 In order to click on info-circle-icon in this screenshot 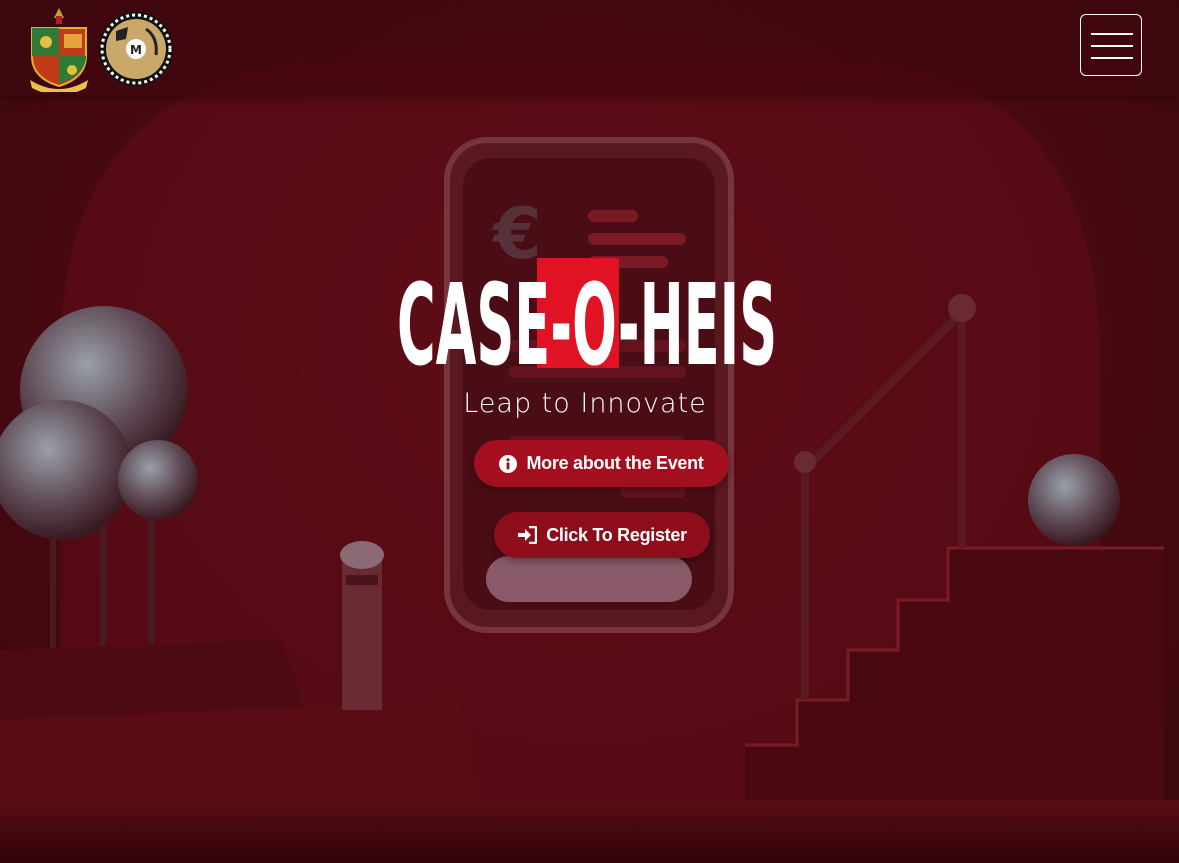, I will do `click(508, 463)`.